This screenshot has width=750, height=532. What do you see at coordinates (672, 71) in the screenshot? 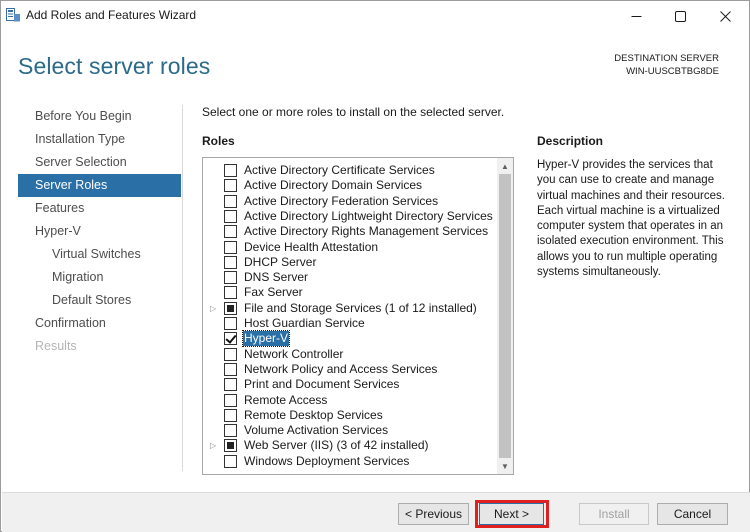
I see `destination-server-name: WIN-UUSCBTBG8DE` at bounding box center [672, 71].